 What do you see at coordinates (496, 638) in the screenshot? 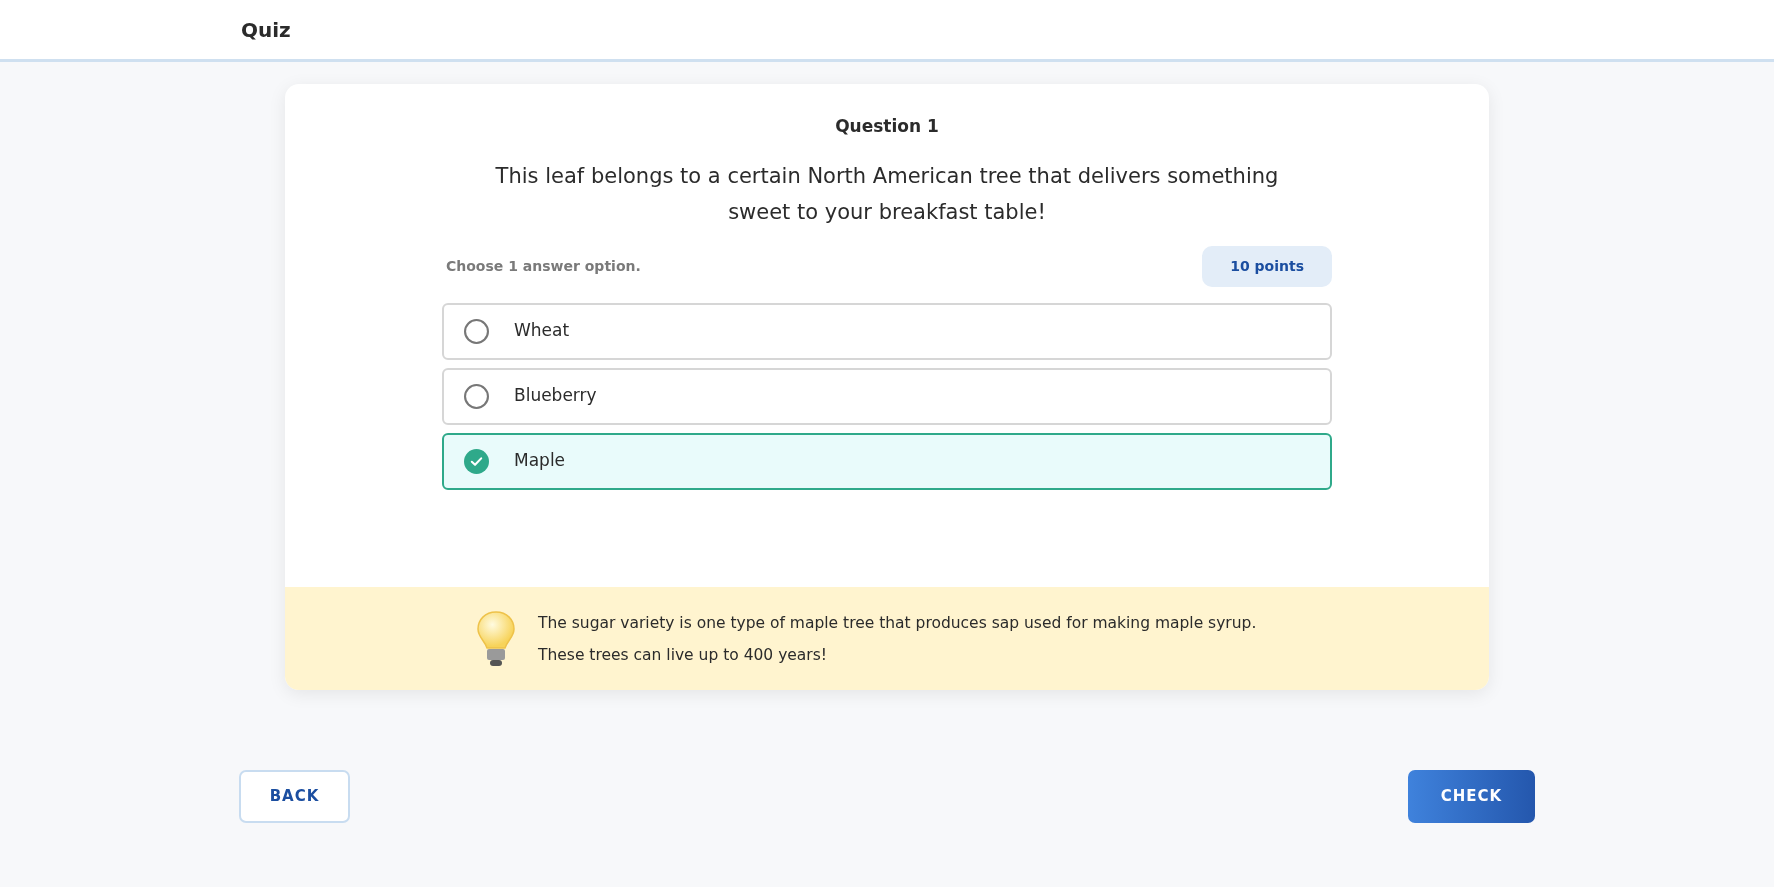
I see `light-bulb-icon` at bounding box center [496, 638].